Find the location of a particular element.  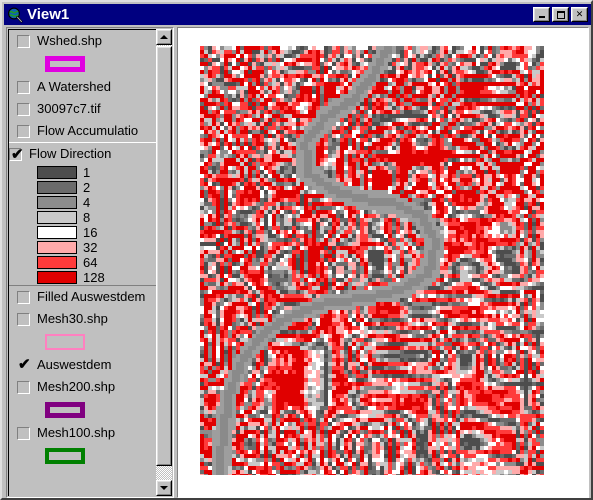

layer-item: Mesh100.shp is located at coordinates (83, 445).